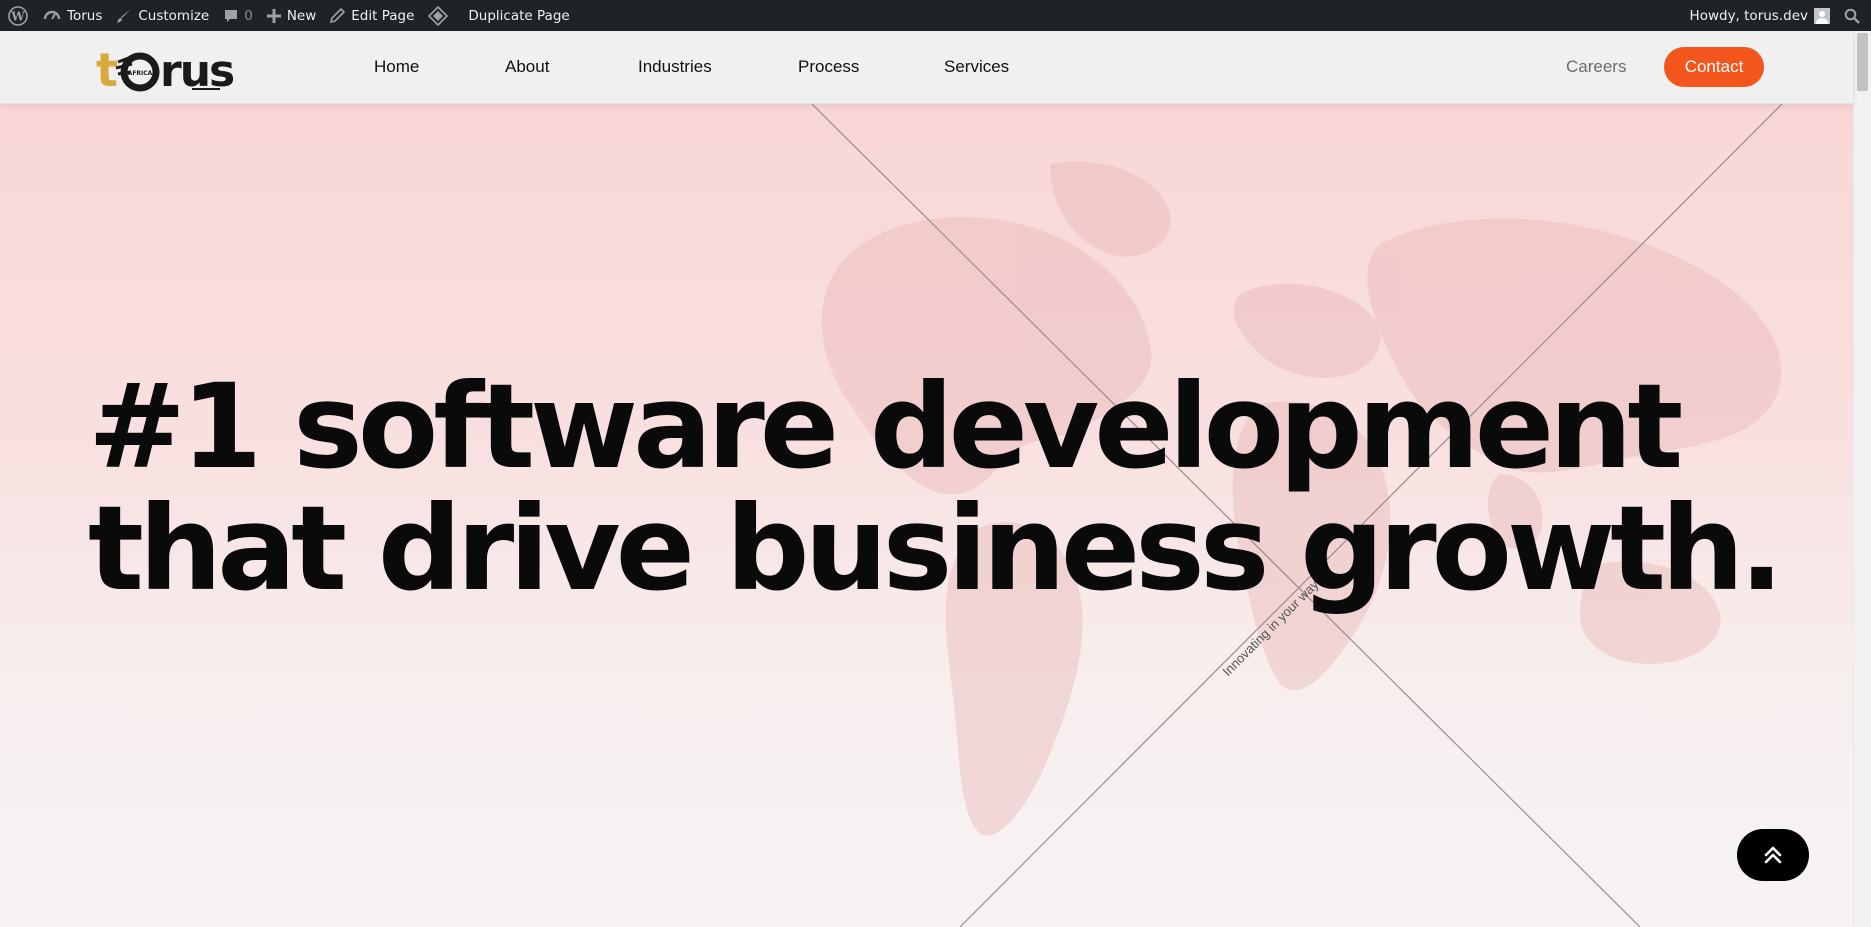 This screenshot has width=1871, height=927. I want to click on svg-text: t, so click(106, 69).